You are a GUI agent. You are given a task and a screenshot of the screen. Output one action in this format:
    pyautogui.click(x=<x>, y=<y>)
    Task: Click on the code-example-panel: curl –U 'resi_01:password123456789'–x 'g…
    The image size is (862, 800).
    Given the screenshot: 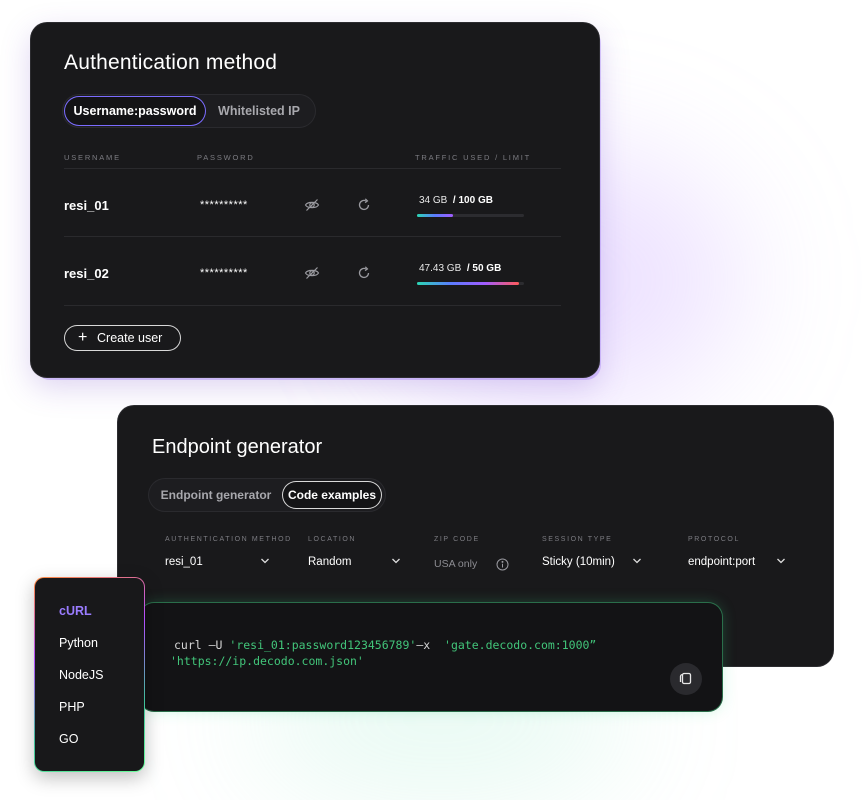 What is the action you would take?
    pyautogui.click(x=431, y=657)
    